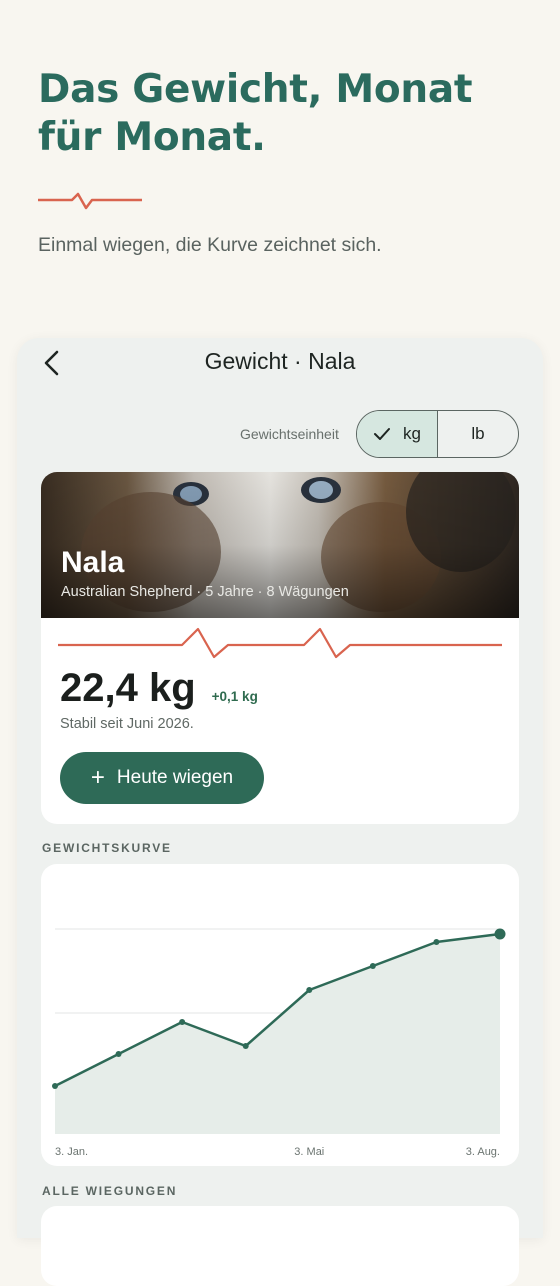  I want to click on section-label-curve: GEWICHTSKURVE, so click(107, 848).